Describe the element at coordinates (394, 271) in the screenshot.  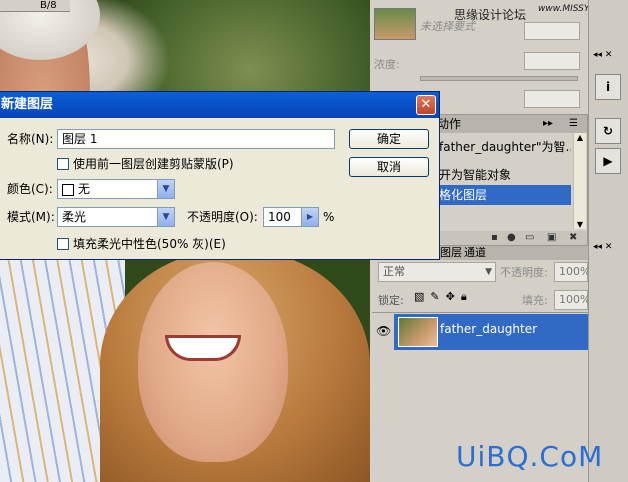
I see `blend-mode-value: 正常` at that location.